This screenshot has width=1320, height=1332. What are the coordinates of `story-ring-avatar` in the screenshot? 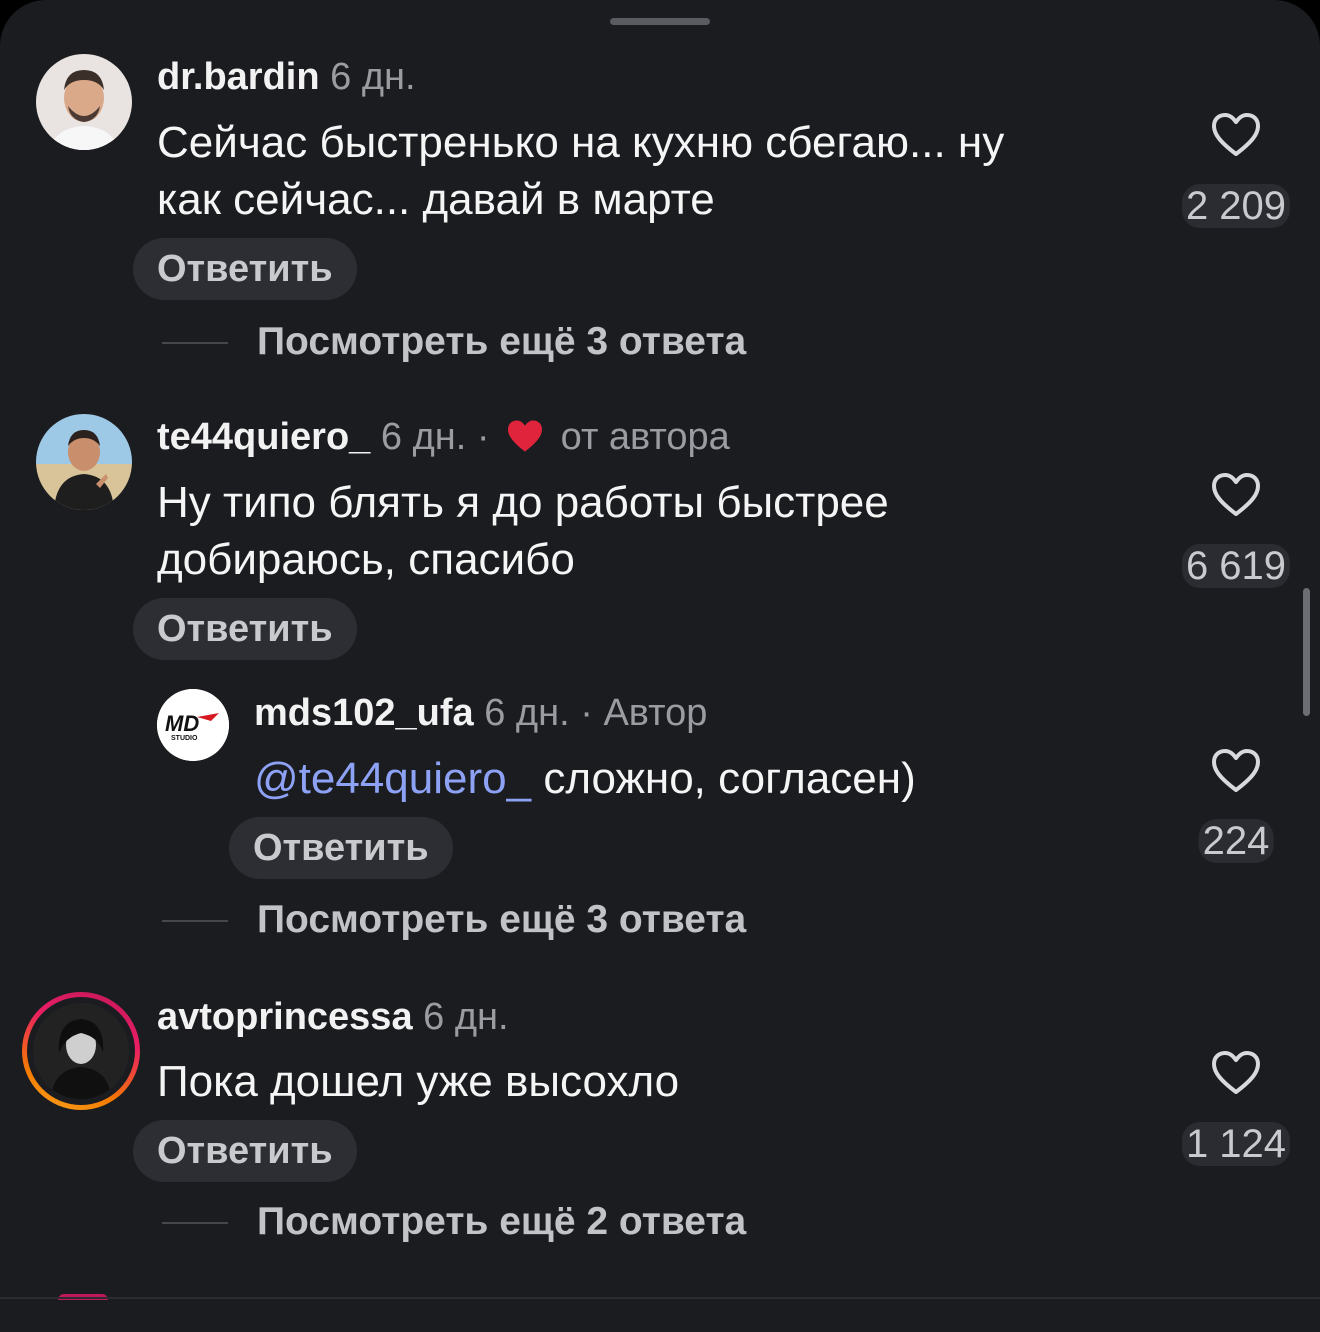 It's located at (81, 1051).